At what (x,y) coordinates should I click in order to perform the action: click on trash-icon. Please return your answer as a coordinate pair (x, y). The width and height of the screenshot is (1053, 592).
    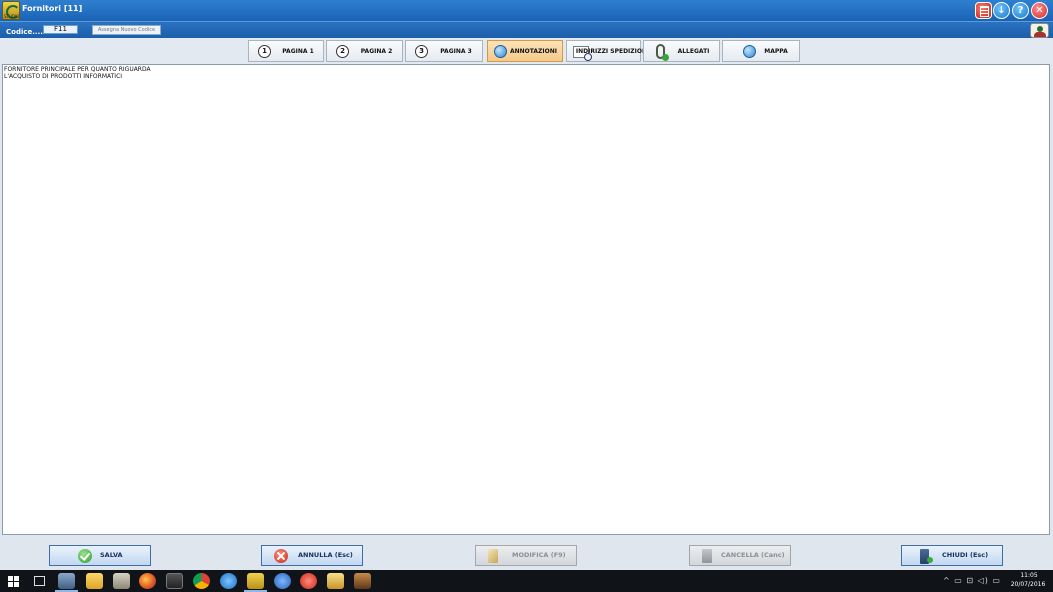
    Looking at the image, I should click on (707, 556).